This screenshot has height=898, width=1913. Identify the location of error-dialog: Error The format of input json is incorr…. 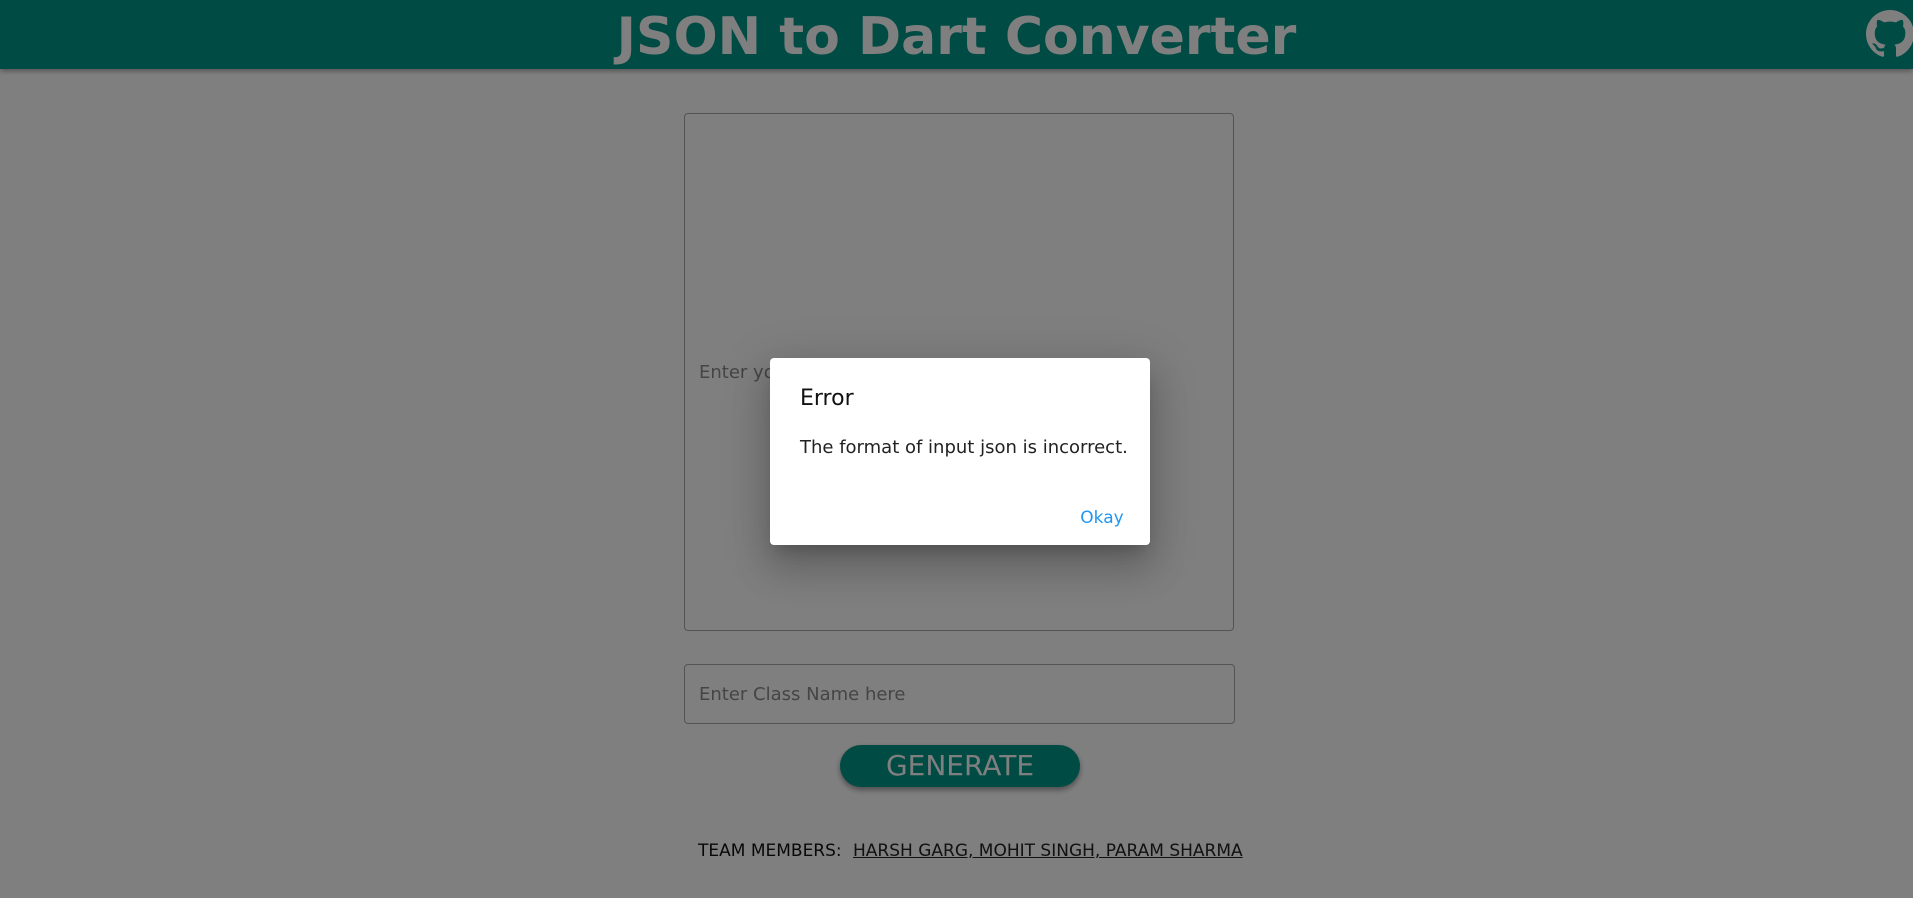
(960, 451).